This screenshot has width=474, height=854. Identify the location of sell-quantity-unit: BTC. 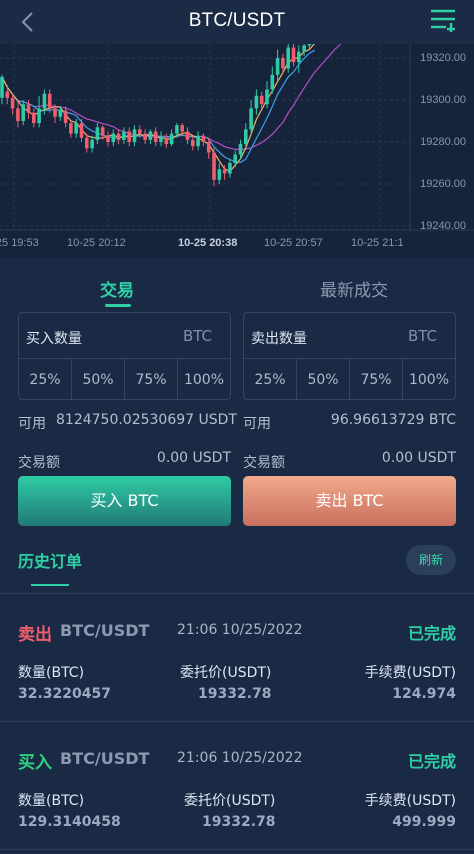
(422, 336).